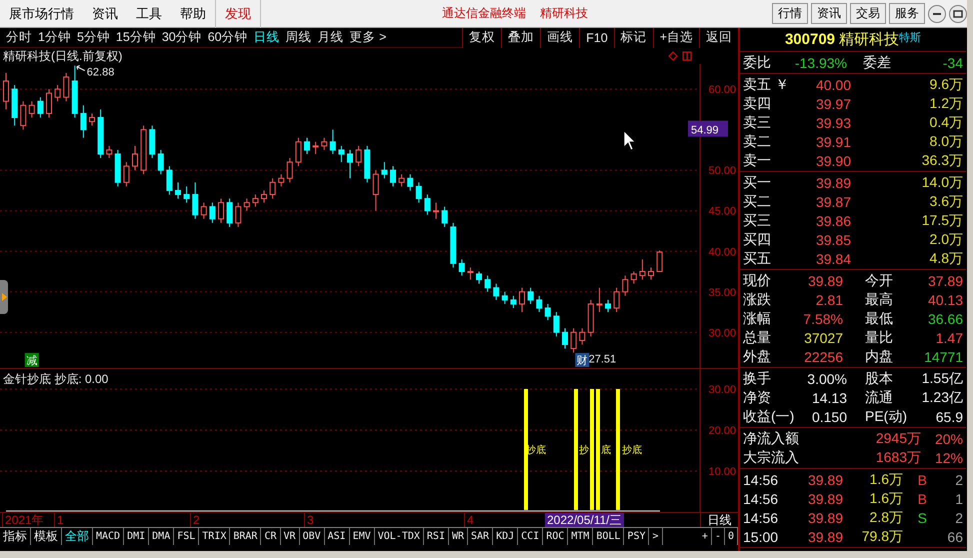  What do you see at coordinates (832, 220) in the screenshot?
I see `order-price: 39.86` at bounding box center [832, 220].